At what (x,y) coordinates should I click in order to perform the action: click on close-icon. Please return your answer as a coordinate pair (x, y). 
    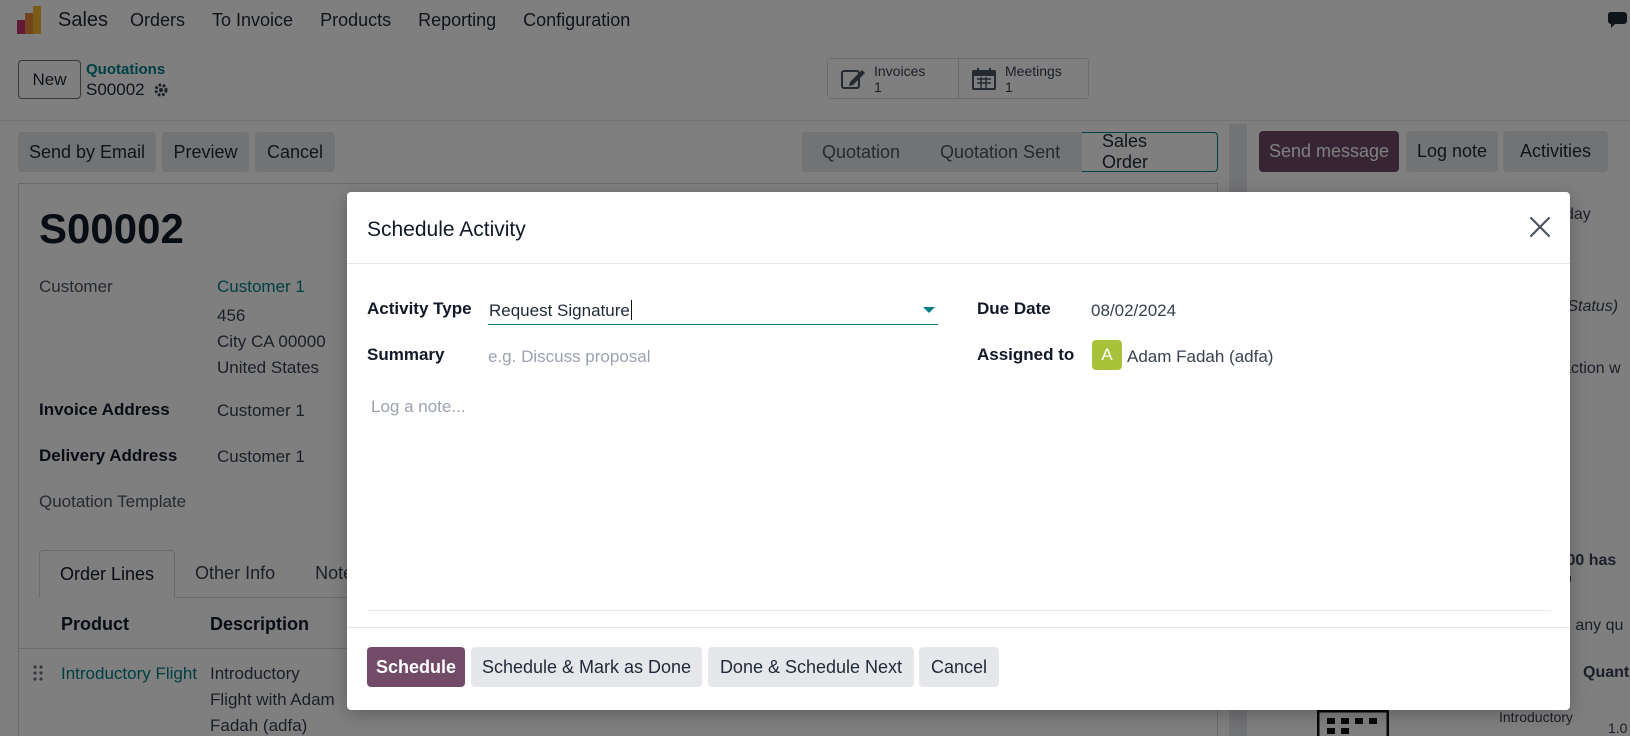
    Looking at the image, I should click on (1540, 227).